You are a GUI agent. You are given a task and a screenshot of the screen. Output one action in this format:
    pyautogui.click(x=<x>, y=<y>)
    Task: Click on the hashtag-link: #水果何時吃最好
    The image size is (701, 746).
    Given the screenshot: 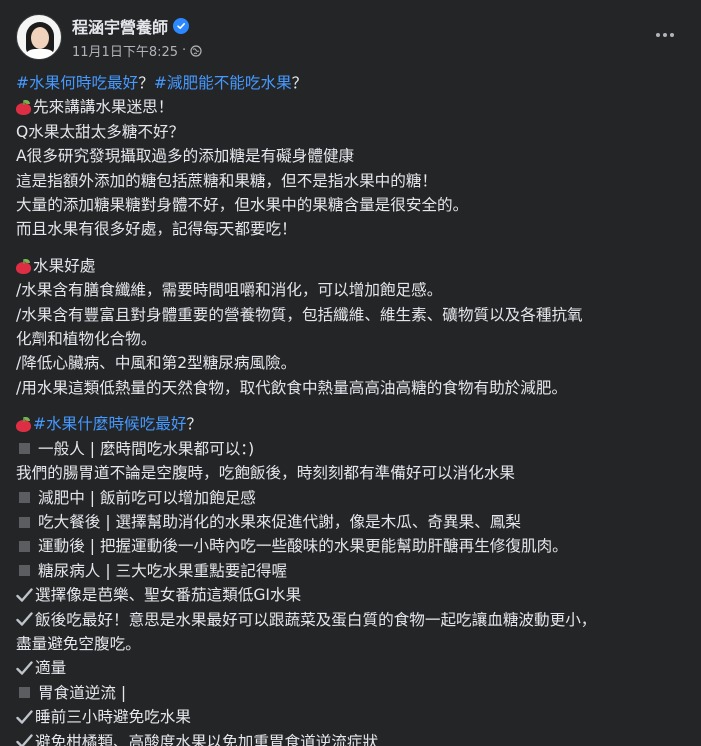 What is the action you would take?
    pyautogui.click(x=77, y=83)
    